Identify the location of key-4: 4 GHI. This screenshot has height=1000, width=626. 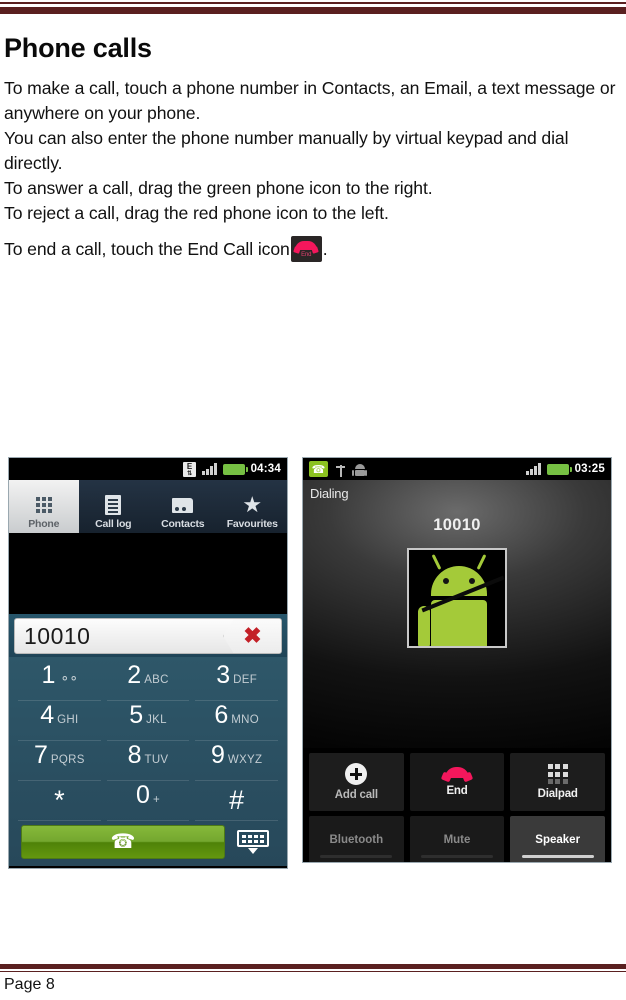
(59, 721).